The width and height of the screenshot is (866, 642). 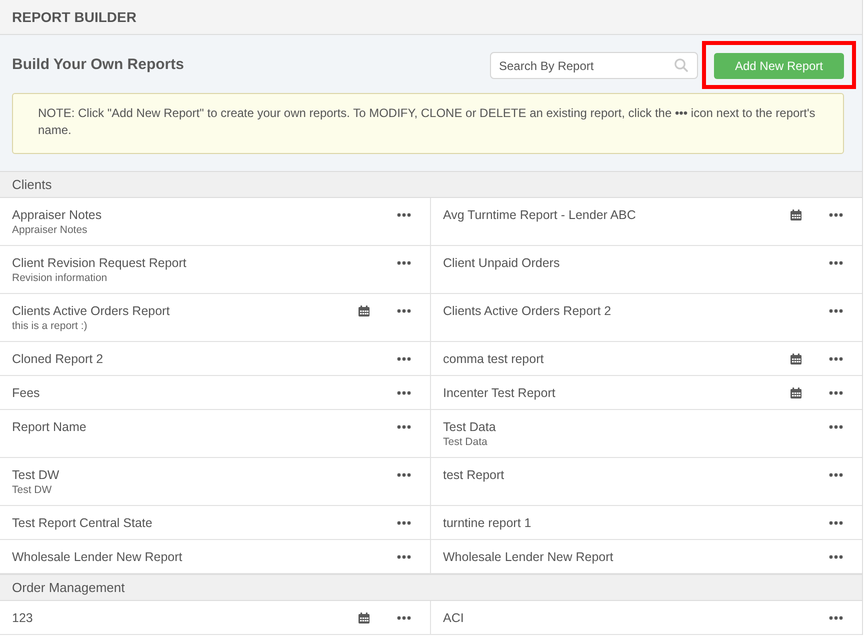 I want to click on report-description: Revision information, so click(x=60, y=278).